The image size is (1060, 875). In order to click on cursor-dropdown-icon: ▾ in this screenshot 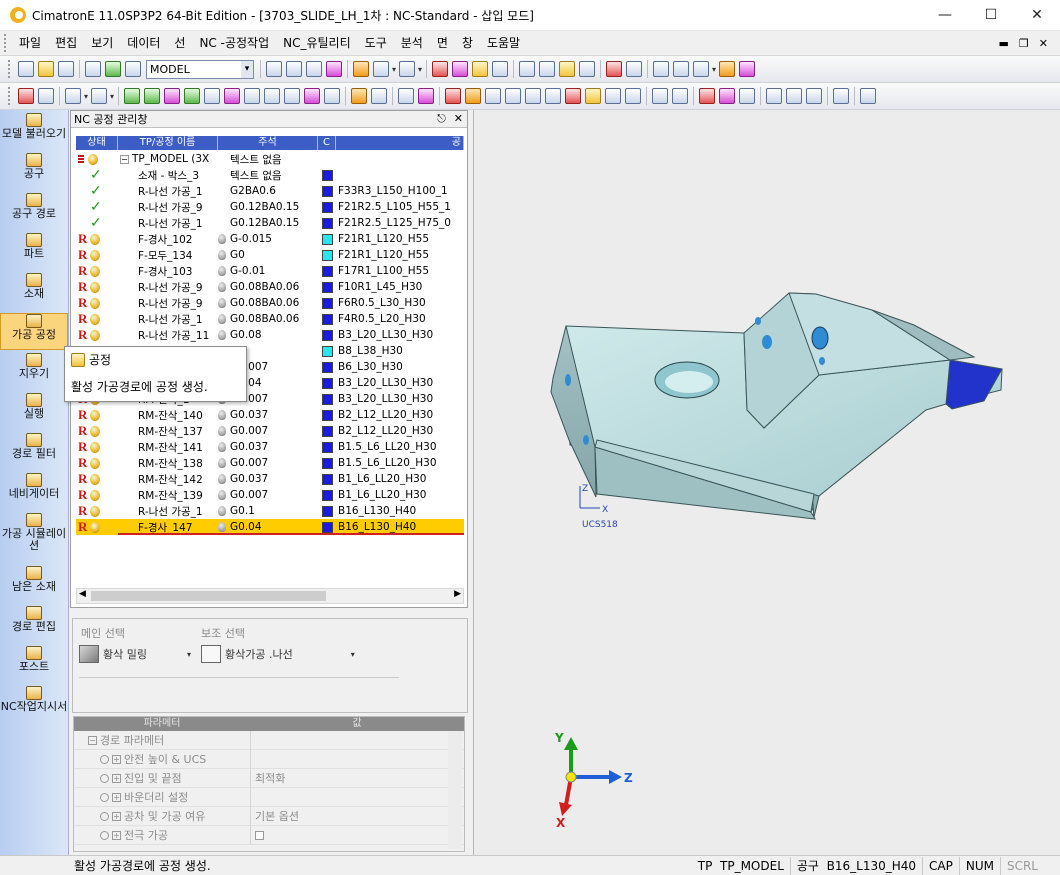, I will do `click(112, 96)`.